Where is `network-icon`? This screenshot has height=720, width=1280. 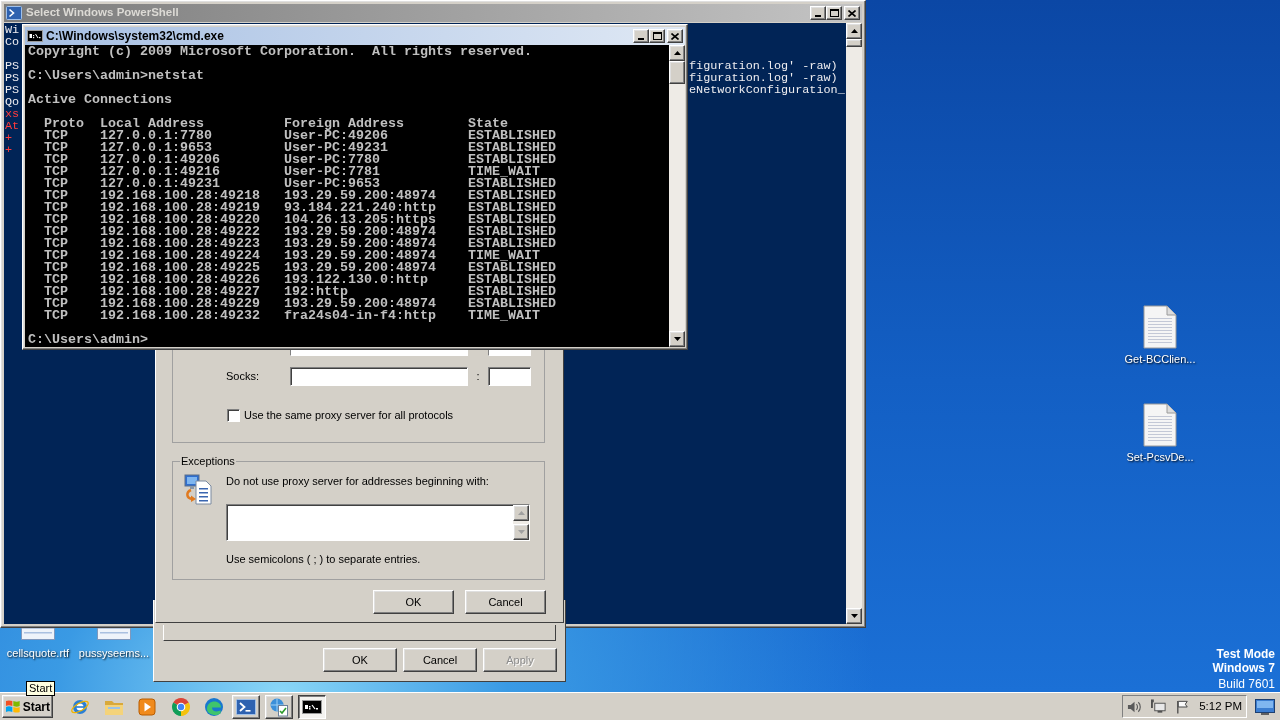
network-icon is located at coordinates (1159, 706).